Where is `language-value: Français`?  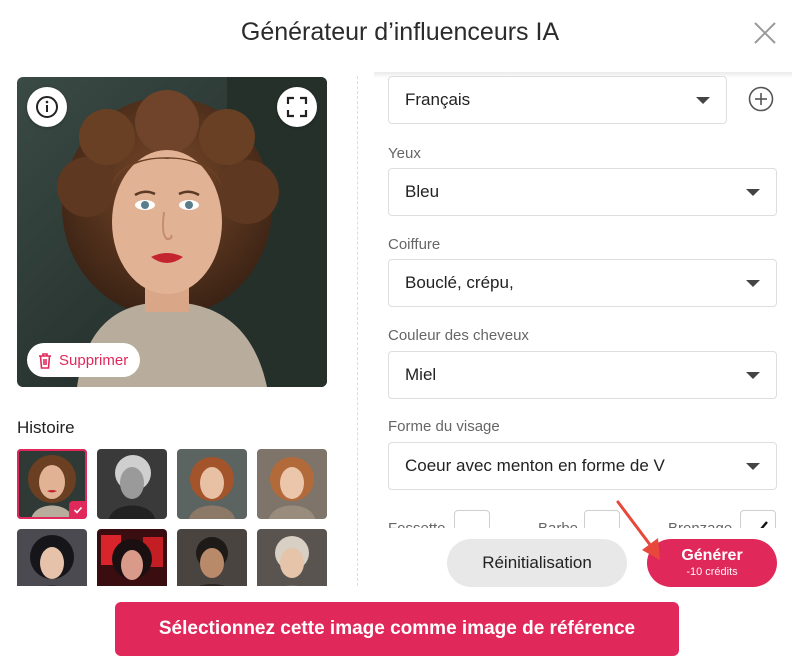 language-value: Français is located at coordinates (438, 99).